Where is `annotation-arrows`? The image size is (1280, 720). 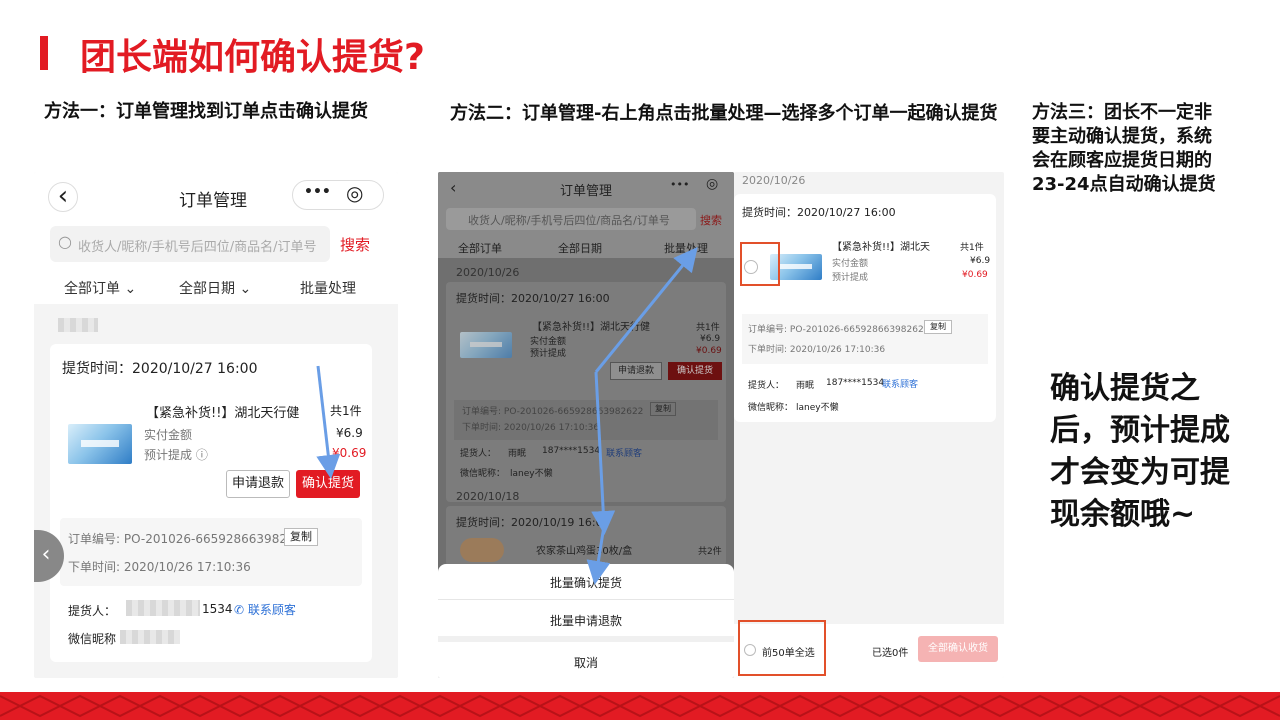 annotation-arrows is located at coordinates (507, 416).